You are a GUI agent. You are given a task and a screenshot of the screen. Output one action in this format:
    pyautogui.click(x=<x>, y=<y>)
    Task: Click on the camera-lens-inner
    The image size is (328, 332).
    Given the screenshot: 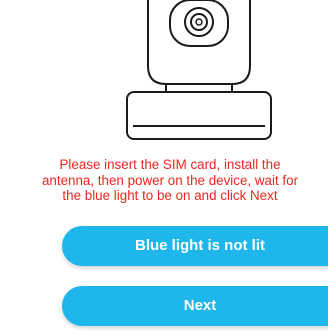 What is the action you would take?
    pyautogui.click(x=199, y=22)
    